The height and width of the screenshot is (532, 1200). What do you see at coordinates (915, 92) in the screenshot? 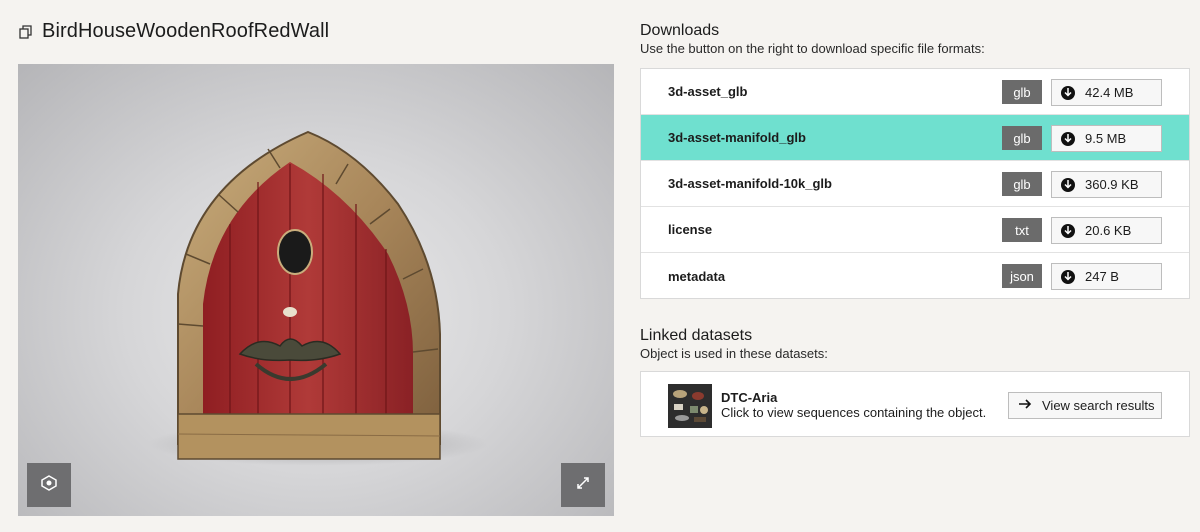
I see `download-row: 3d-asset_glb glb 42.4 MB` at bounding box center [915, 92].